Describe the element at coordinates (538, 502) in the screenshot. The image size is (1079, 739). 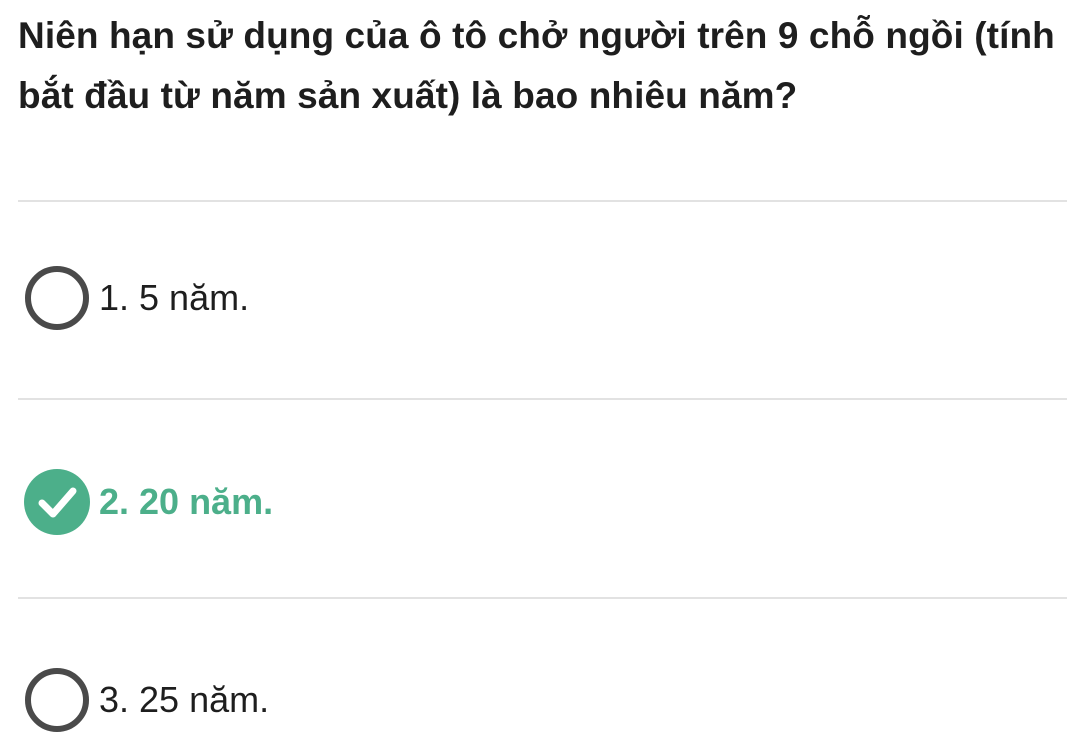
I see `answer-option-2: 2. 20 năm.` at that location.